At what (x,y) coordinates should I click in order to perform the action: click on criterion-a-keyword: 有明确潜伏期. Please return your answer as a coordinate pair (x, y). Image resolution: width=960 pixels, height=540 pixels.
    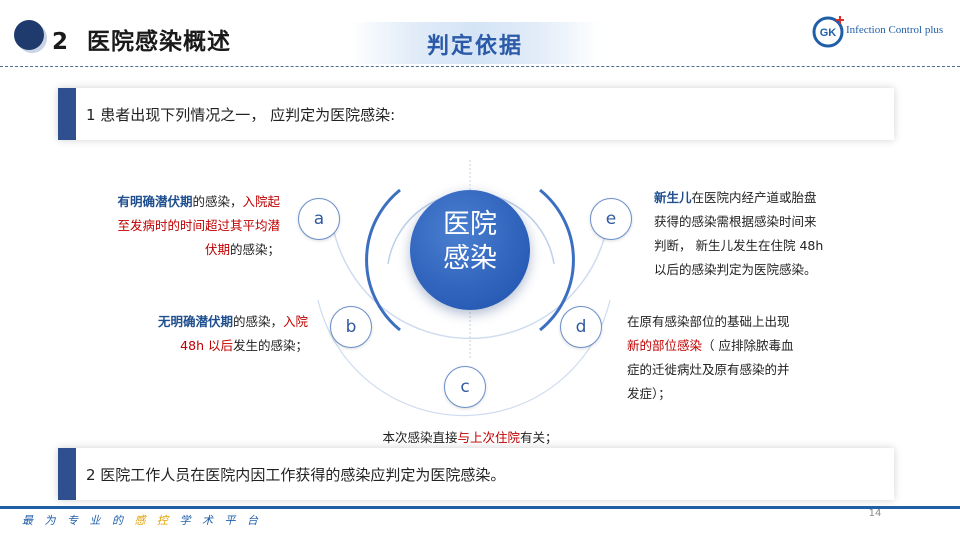
    Looking at the image, I should click on (155, 201).